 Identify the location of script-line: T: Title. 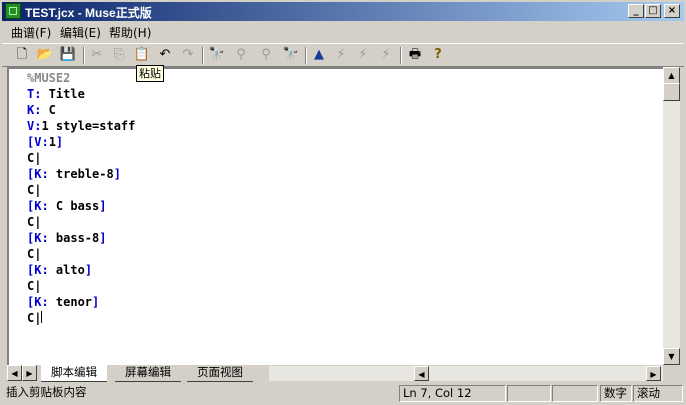
(56, 94).